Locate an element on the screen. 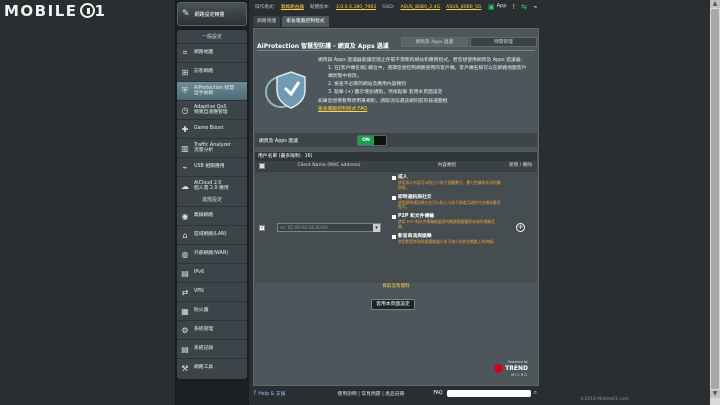  firmware-label: 韌體版本: is located at coordinates (319, 7).